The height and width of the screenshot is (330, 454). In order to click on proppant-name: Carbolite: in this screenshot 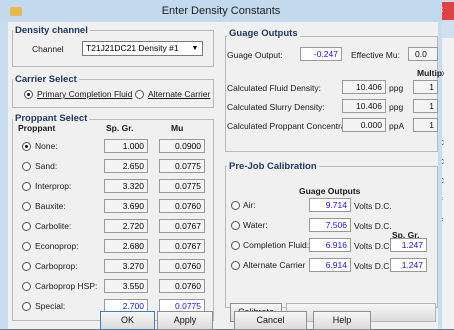, I will do `click(53, 226)`.